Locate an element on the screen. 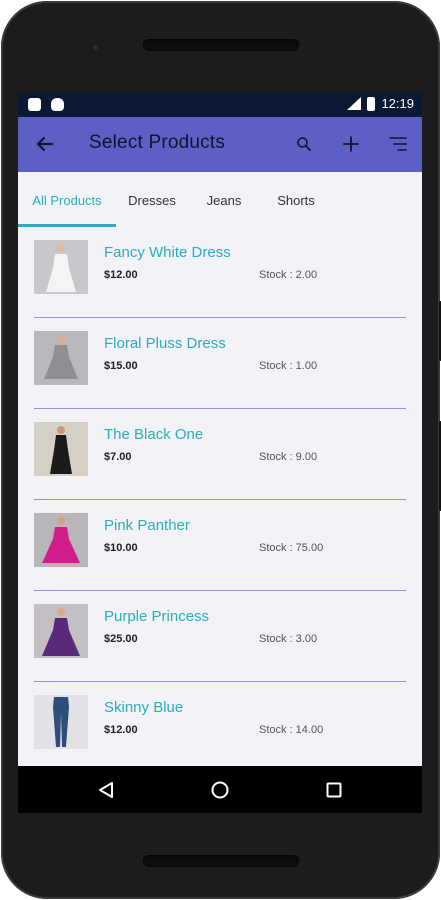 The height and width of the screenshot is (900, 441). product-stock: Stock : 3.00 is located at coordinates (288, 639).